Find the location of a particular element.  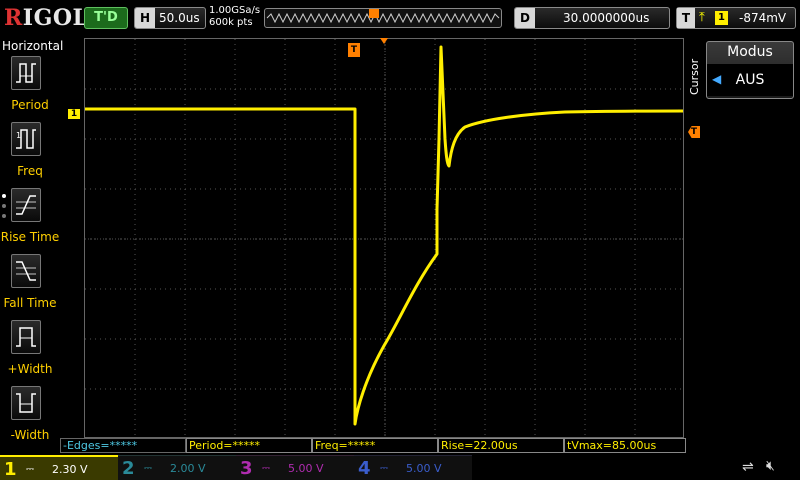

chevron-left-icon: ◀ is located at coordinates (717, 79).